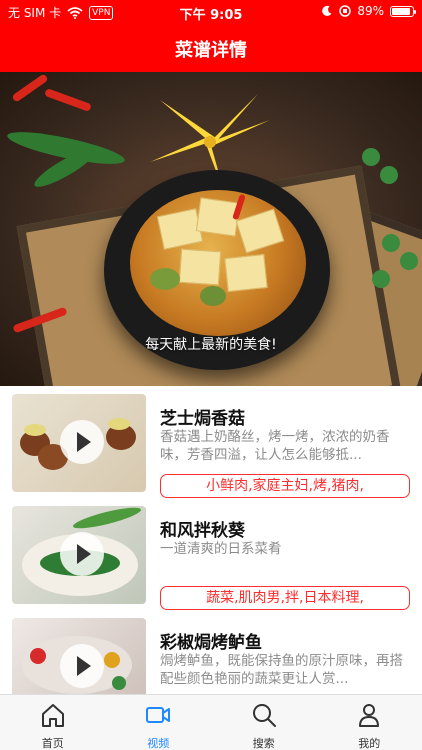 This screenshot has width=422, height=750. What do you see at coordinates (285, 486) in the screenshot?
I see `recipe-tags: 小鲜肉,家庭主妇,烤,猪肉,` at bounding box center [285, 486].